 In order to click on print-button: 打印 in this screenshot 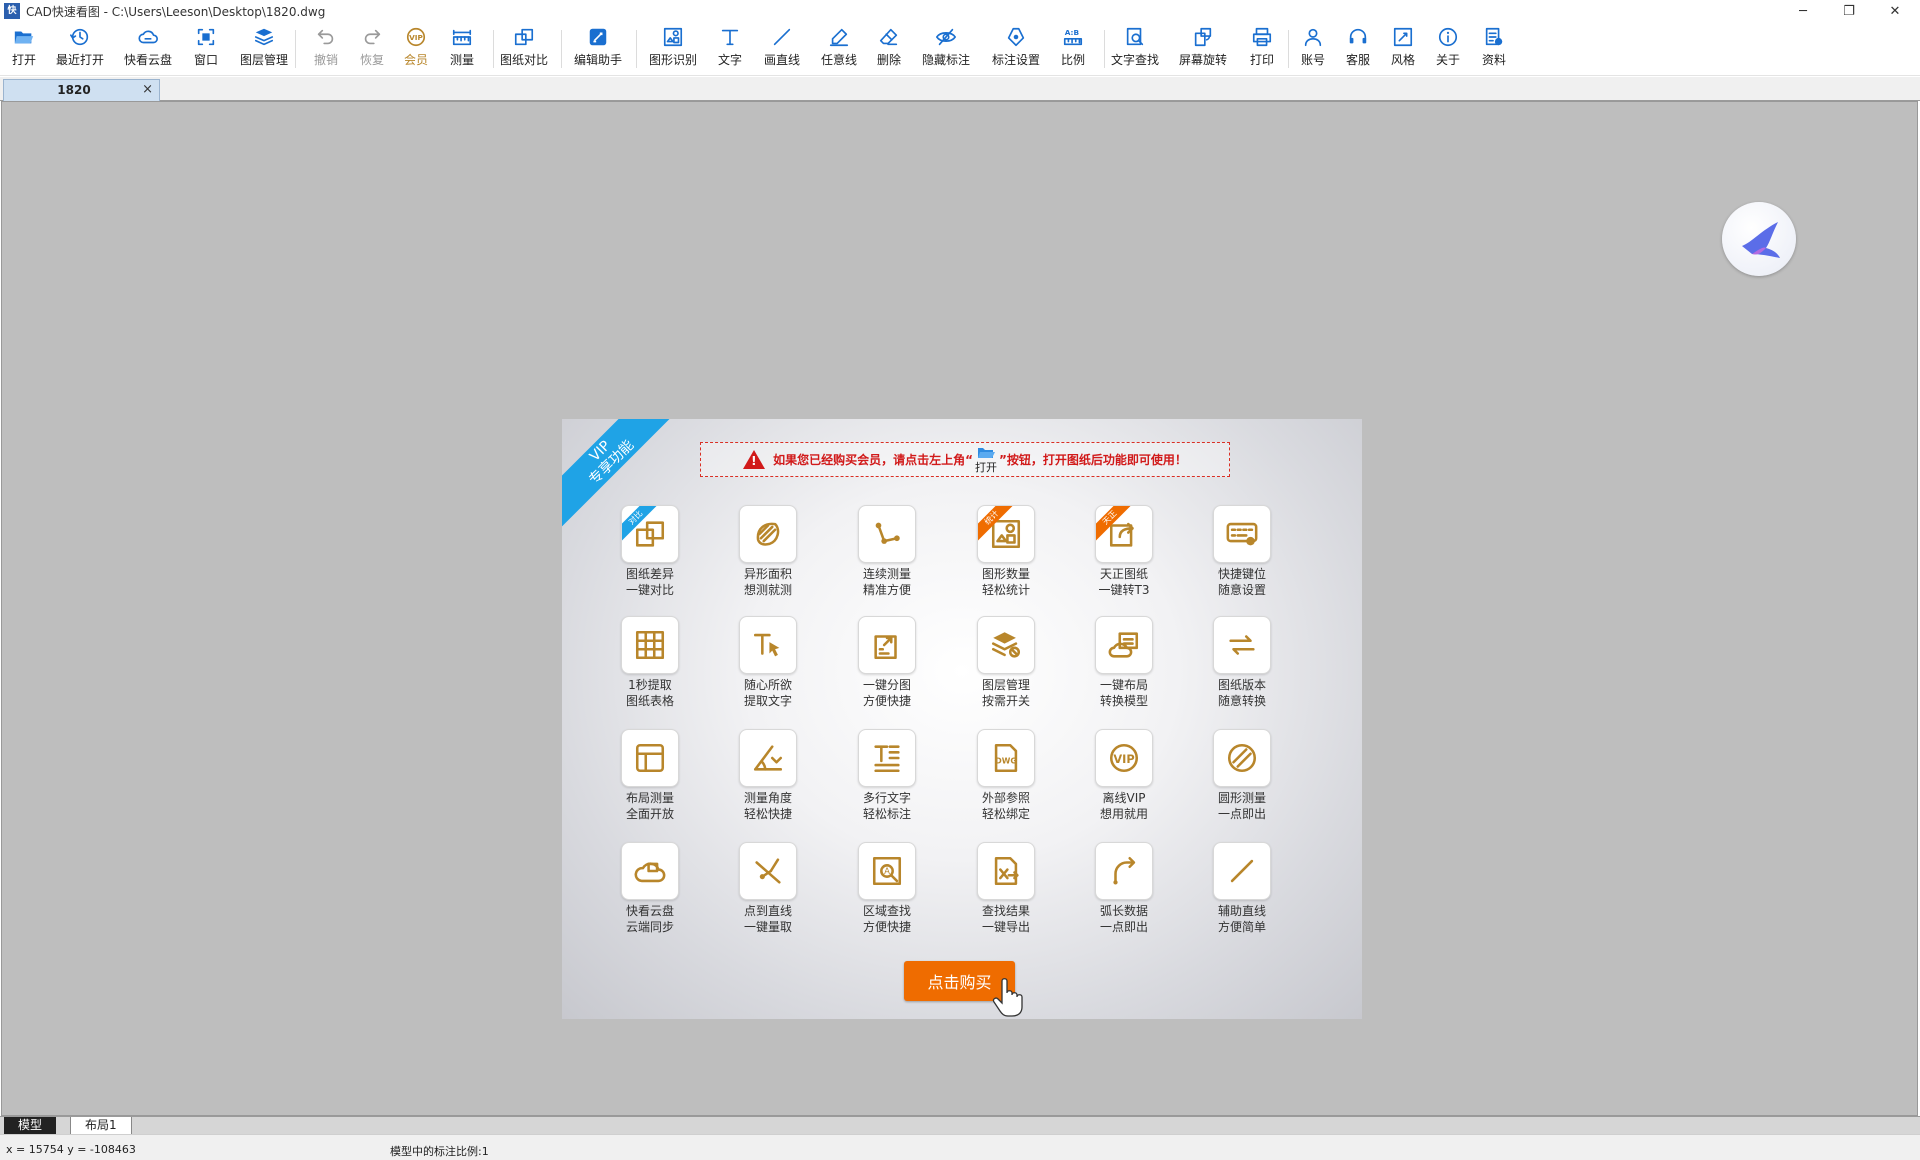, I will do `click(1262, 49)`.